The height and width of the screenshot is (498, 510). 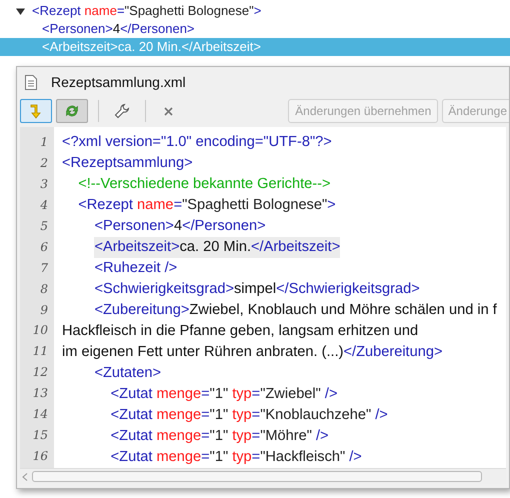 What do you see at coordinates (40, 435) in the screenshot?
I see `line-number: 15` at bounding box center [40, 435].